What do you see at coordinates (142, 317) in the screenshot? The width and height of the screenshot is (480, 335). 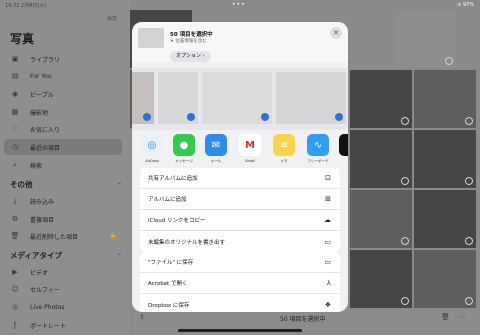 I see `share-icon: ⇪` at bounding box center [142, 317].